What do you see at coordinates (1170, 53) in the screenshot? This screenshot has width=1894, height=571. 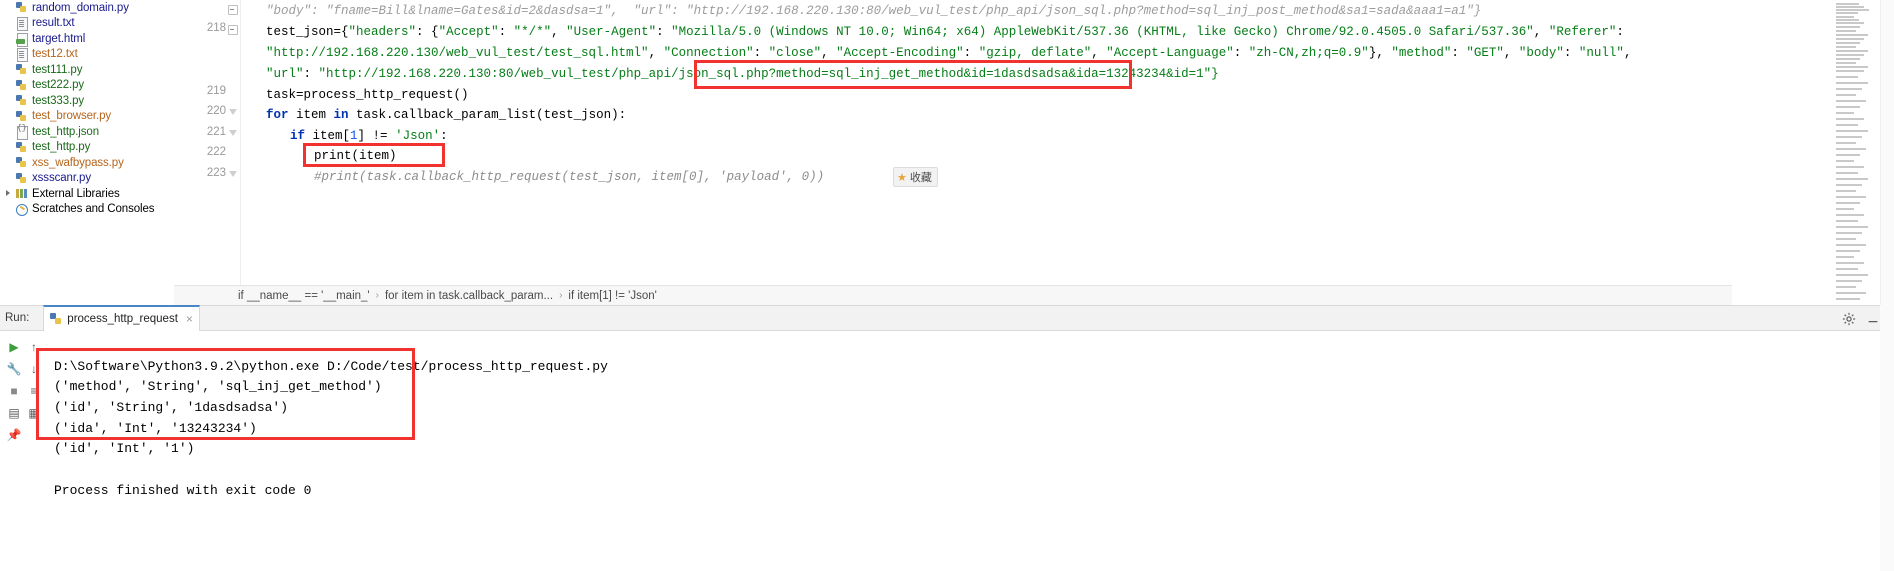 I see `code-token: "Accept-Language"` at bounding box center [1170, 53].